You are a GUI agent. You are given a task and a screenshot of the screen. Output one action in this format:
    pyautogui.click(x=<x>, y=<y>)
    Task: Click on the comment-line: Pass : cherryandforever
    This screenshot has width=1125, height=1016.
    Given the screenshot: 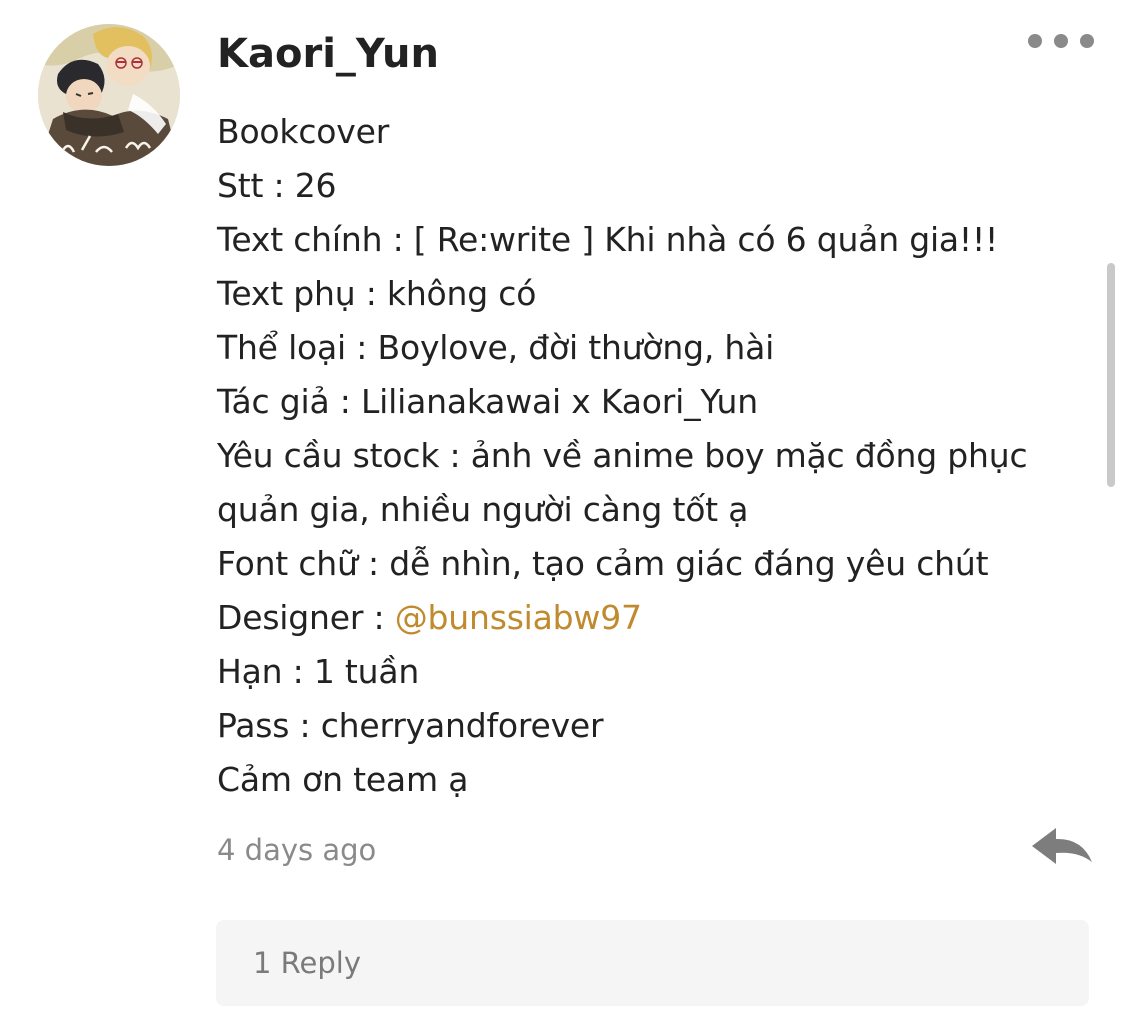 What is the action you would take?
    pyautogui.click(x=410, y=725)
    